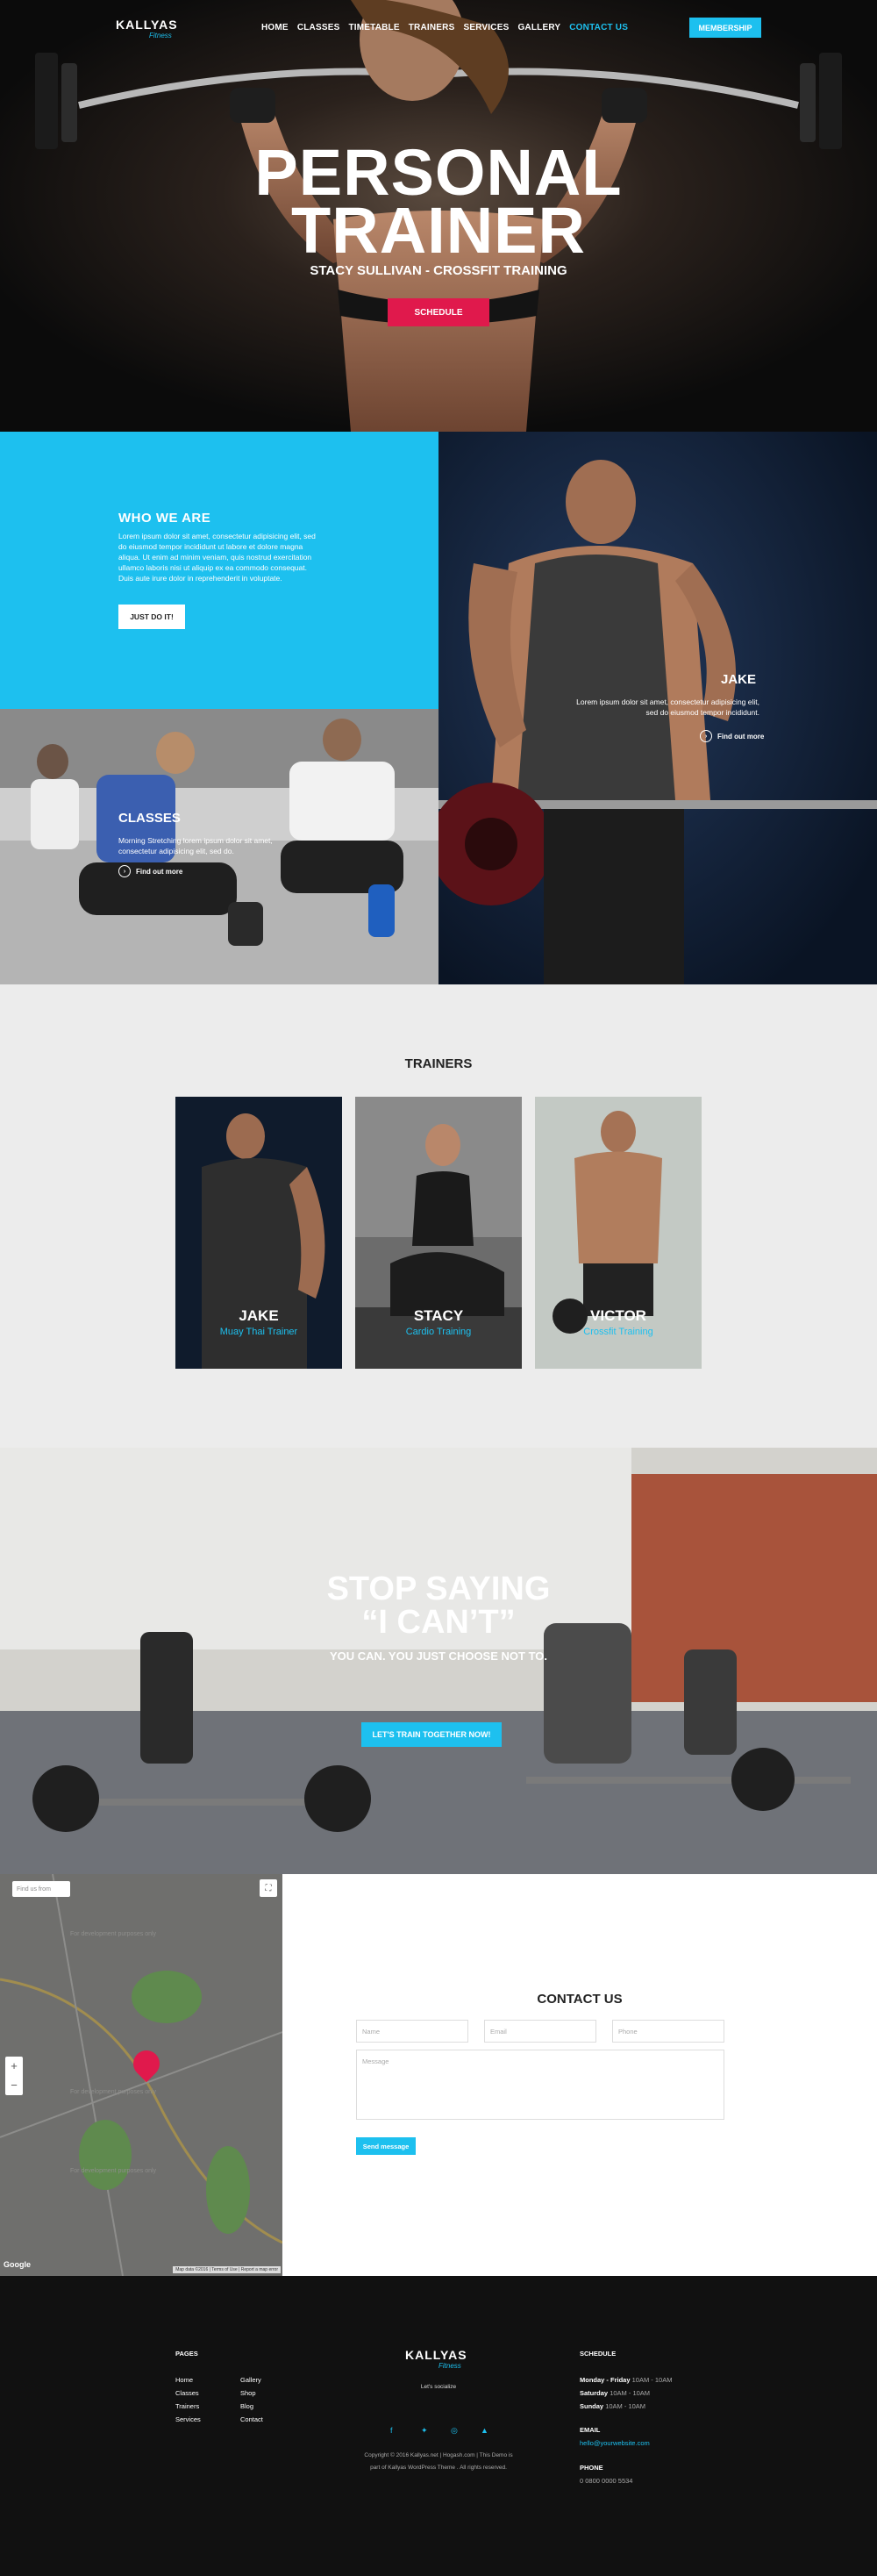  I want to click on trainer-role: Cardio Training, so click(438, 1332).